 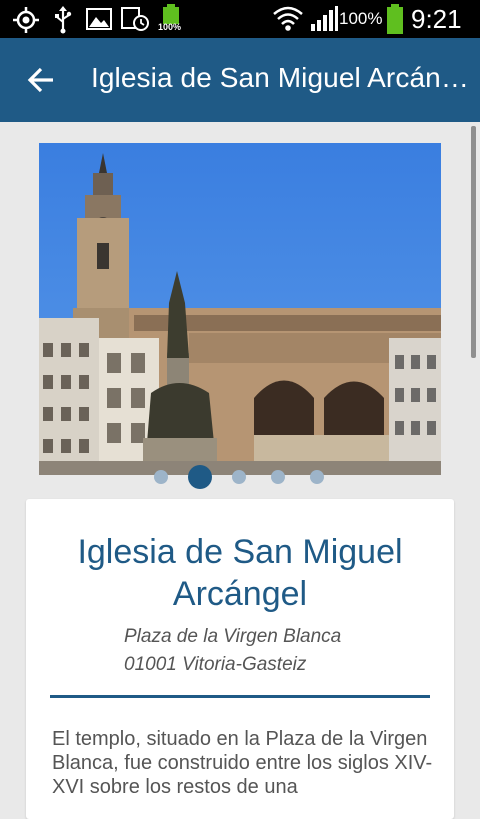 I want to click on clock: 9:21, so click(x=436, y=19).